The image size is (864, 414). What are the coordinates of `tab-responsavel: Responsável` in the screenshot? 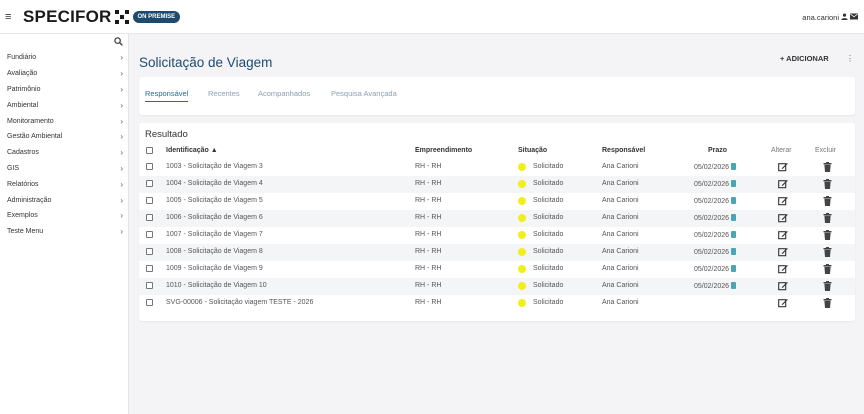 It's located at (167, 95).